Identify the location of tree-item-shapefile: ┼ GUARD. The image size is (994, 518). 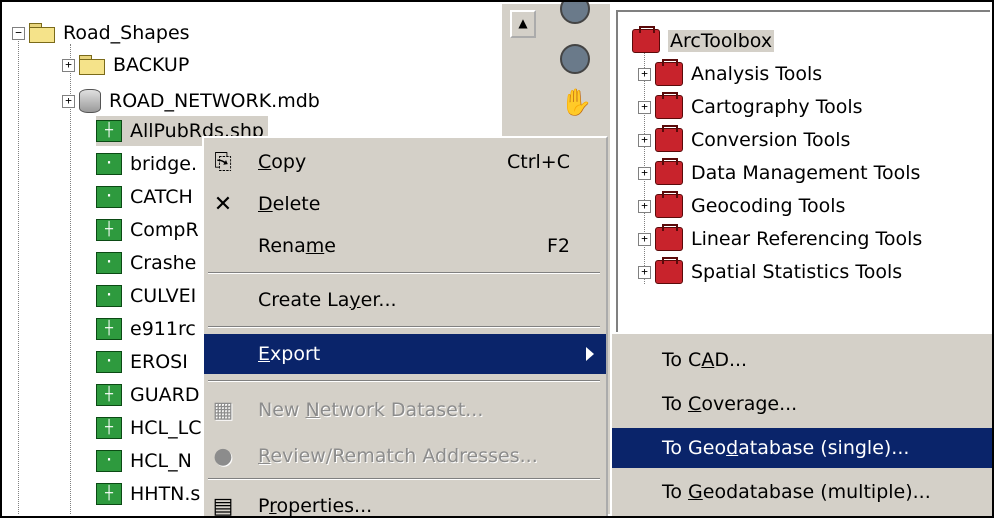
(147, 395).